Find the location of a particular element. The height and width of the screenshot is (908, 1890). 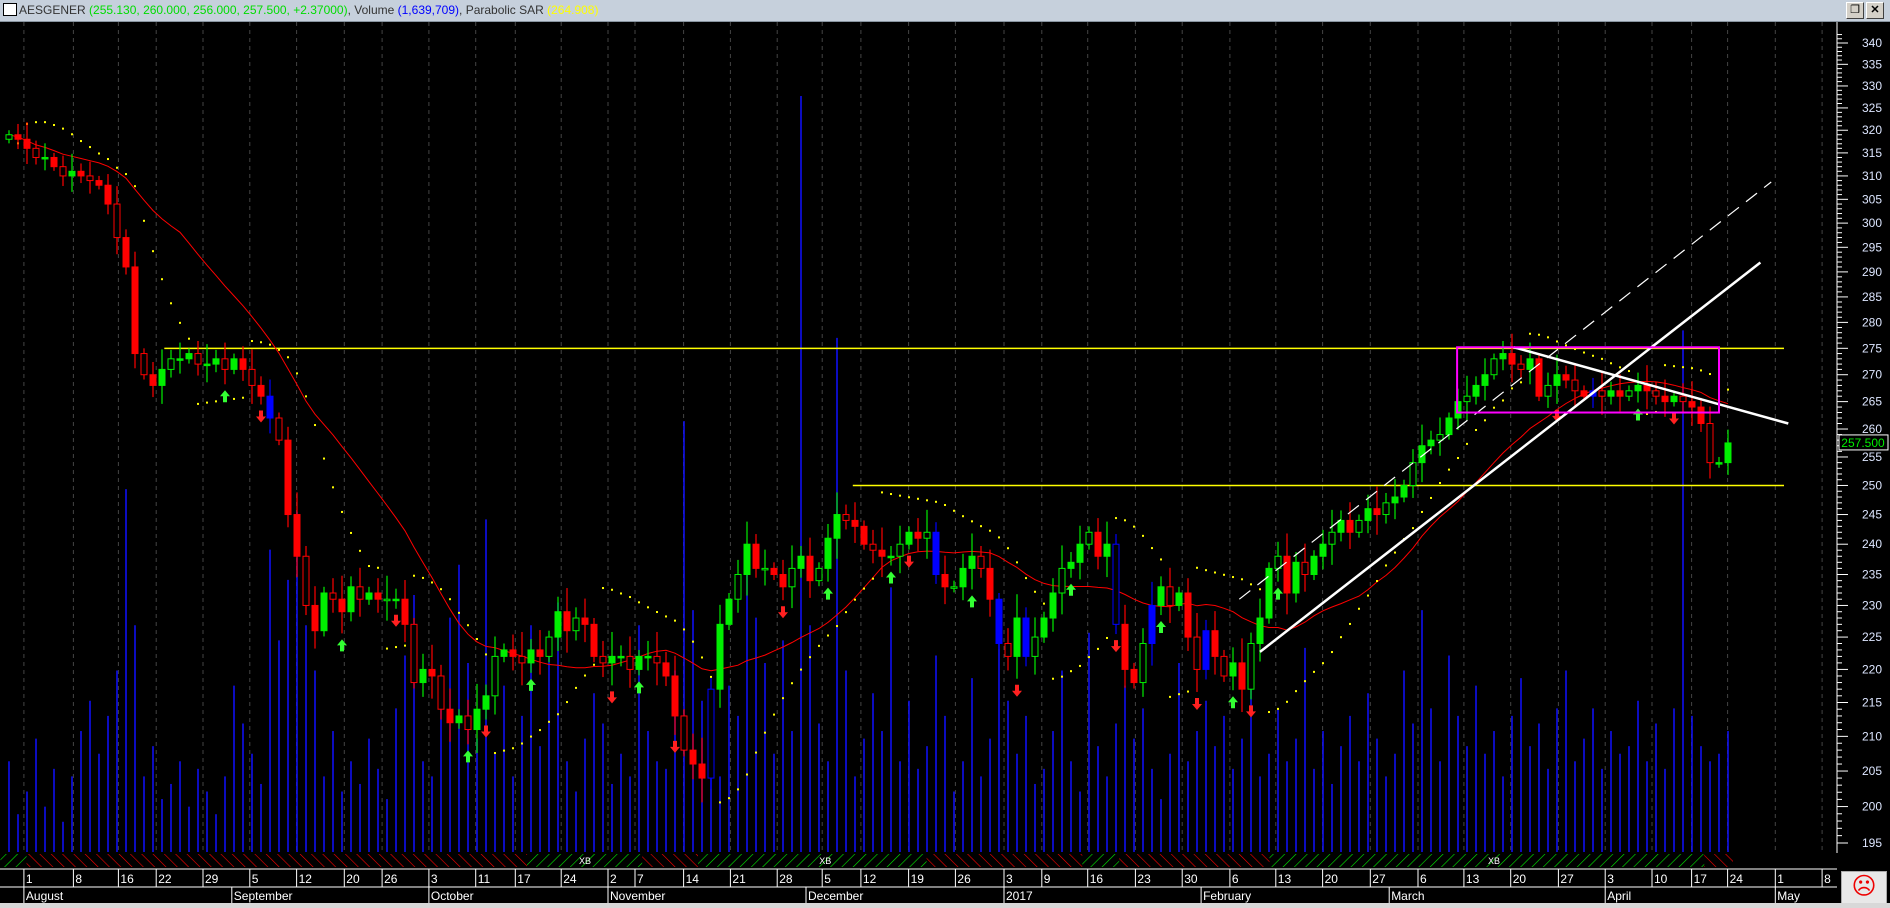

day-label: 8 is located at coordinates (78, 879).